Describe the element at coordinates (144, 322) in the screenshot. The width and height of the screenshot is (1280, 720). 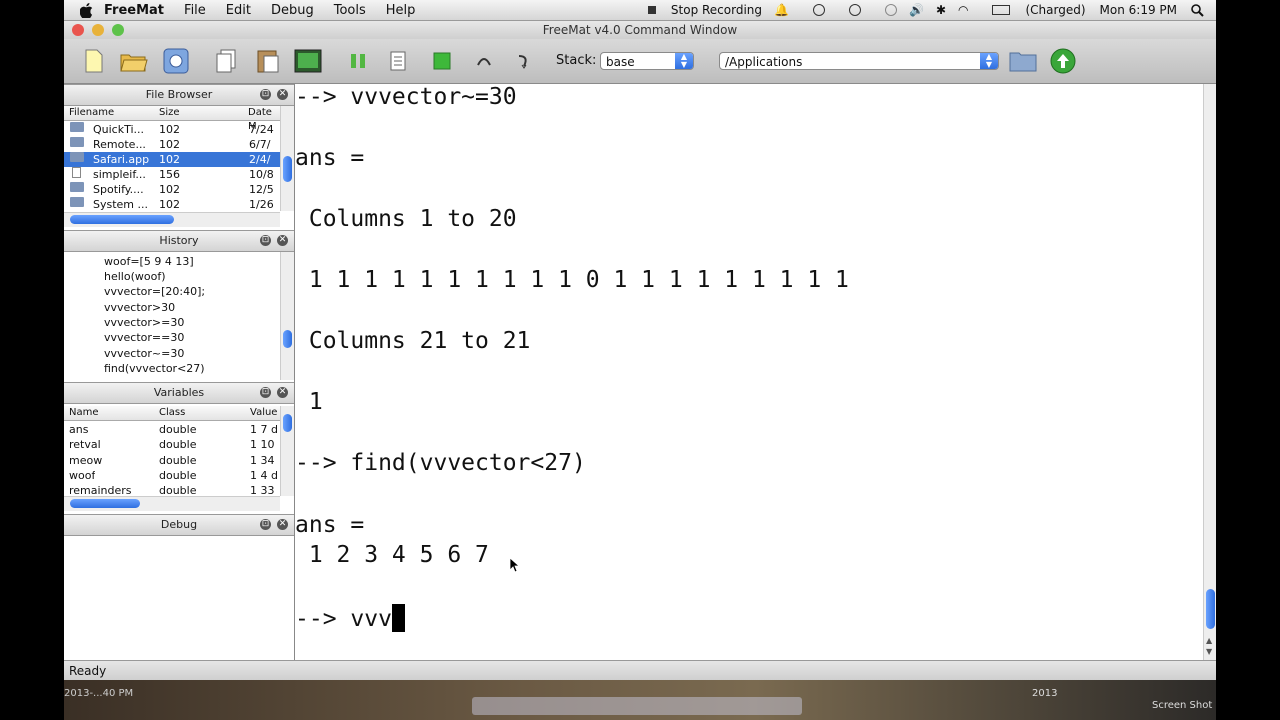
I see `history-item: vvvector>=30` at that location.